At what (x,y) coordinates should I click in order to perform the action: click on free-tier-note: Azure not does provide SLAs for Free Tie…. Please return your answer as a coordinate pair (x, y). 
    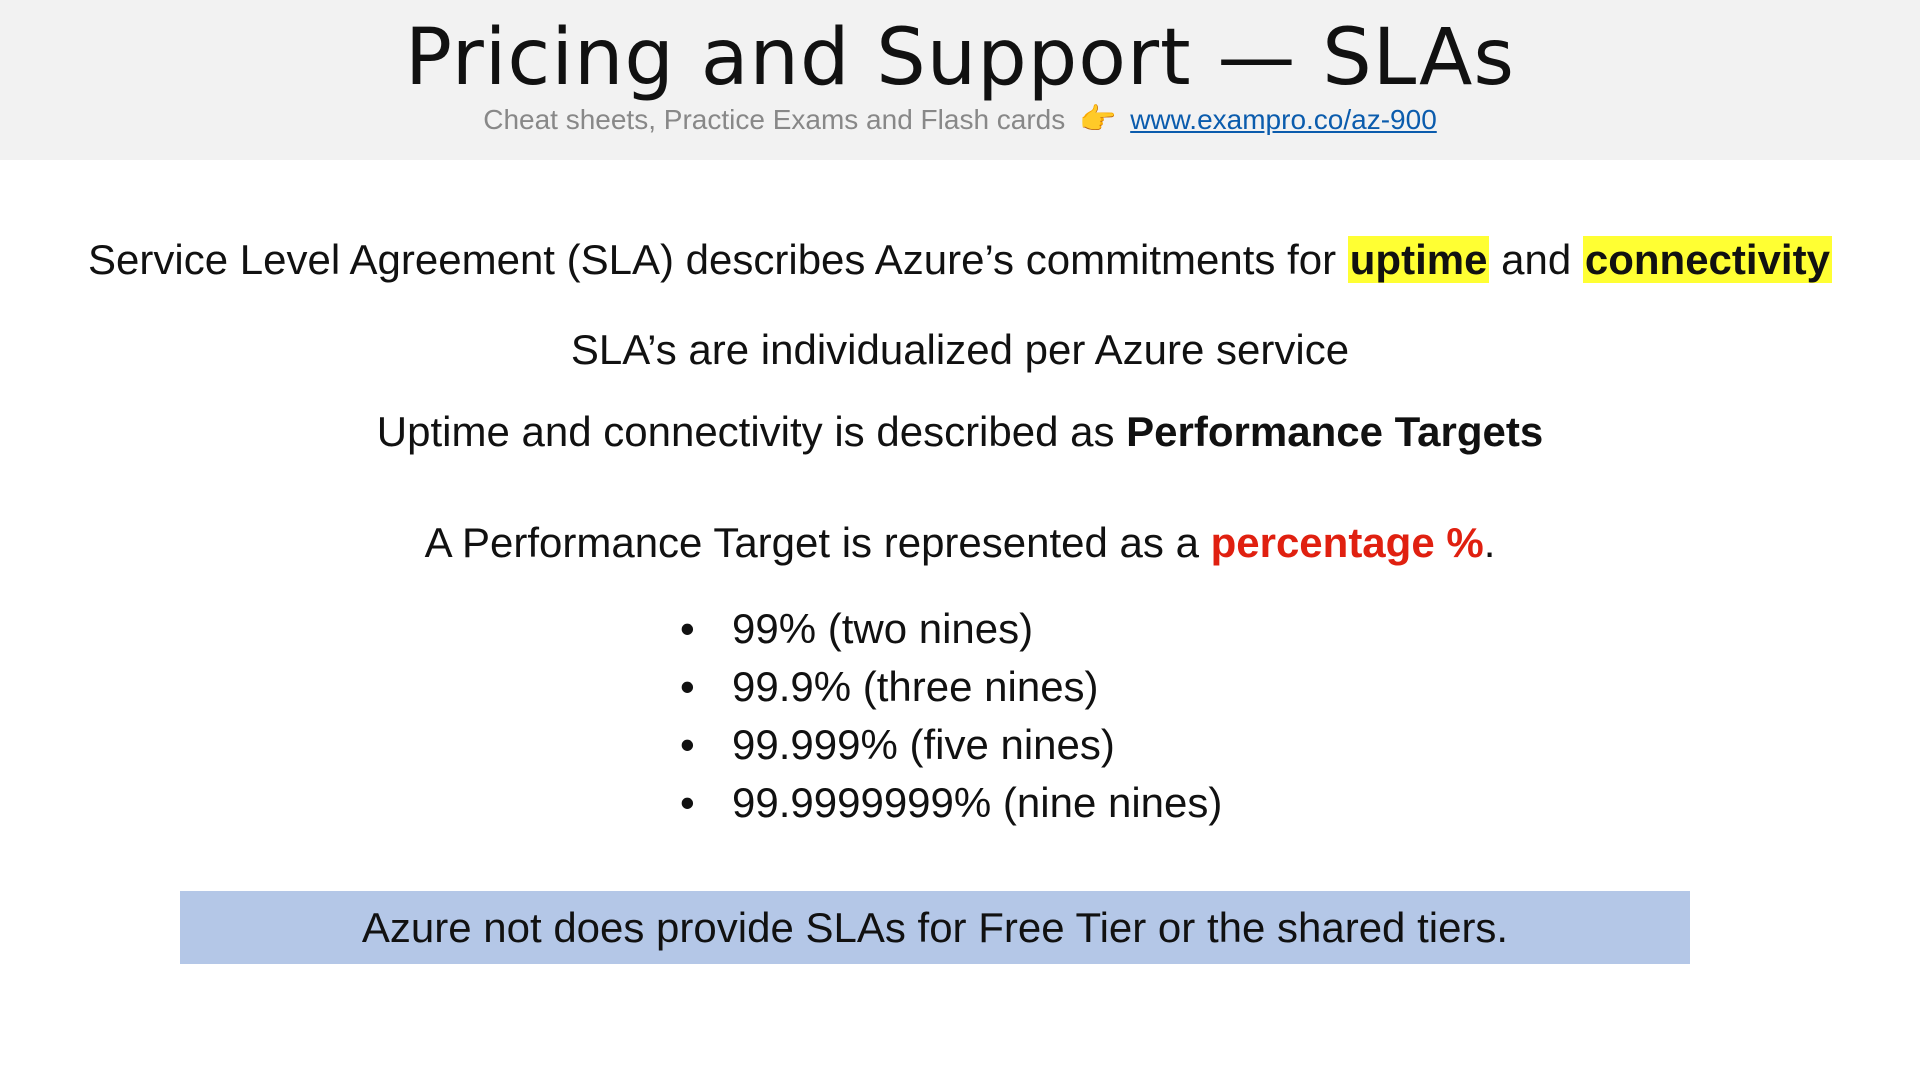
    Looking at the image, I should click on (935, 927).